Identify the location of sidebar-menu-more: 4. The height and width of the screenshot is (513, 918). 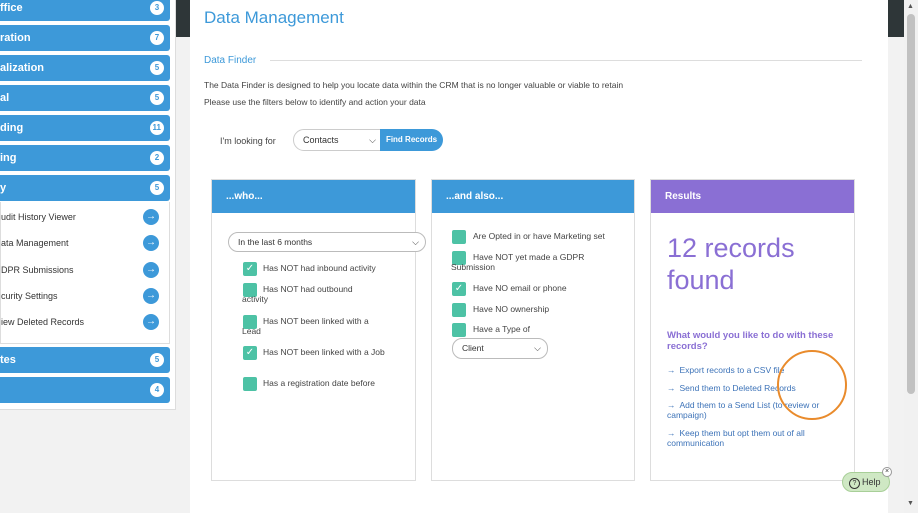
(85, 390).